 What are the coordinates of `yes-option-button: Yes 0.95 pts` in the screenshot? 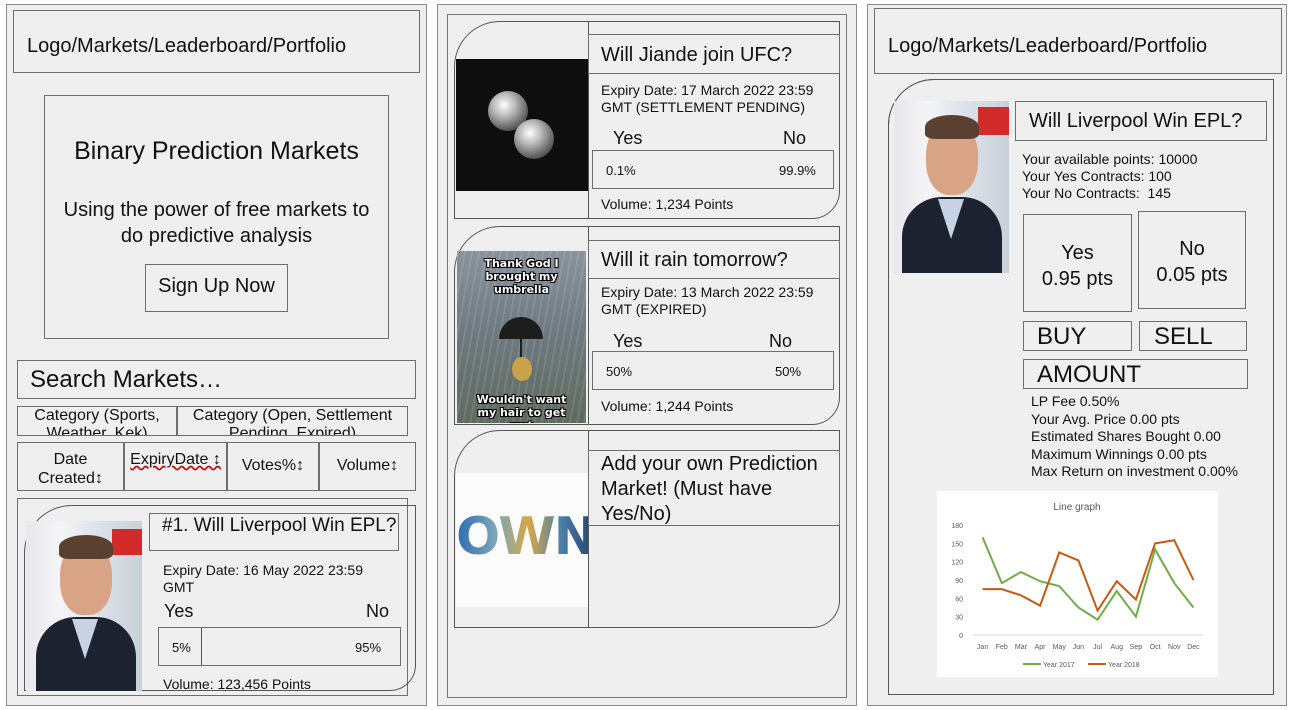 It's located at (1077, 263).